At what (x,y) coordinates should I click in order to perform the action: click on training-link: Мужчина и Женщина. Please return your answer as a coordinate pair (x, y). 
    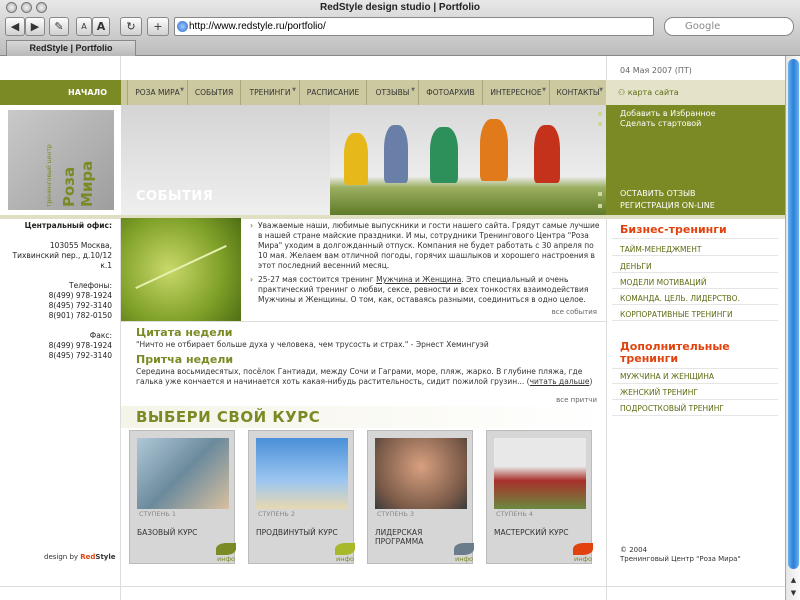
    Looking at the image, I should click on (418, 279).